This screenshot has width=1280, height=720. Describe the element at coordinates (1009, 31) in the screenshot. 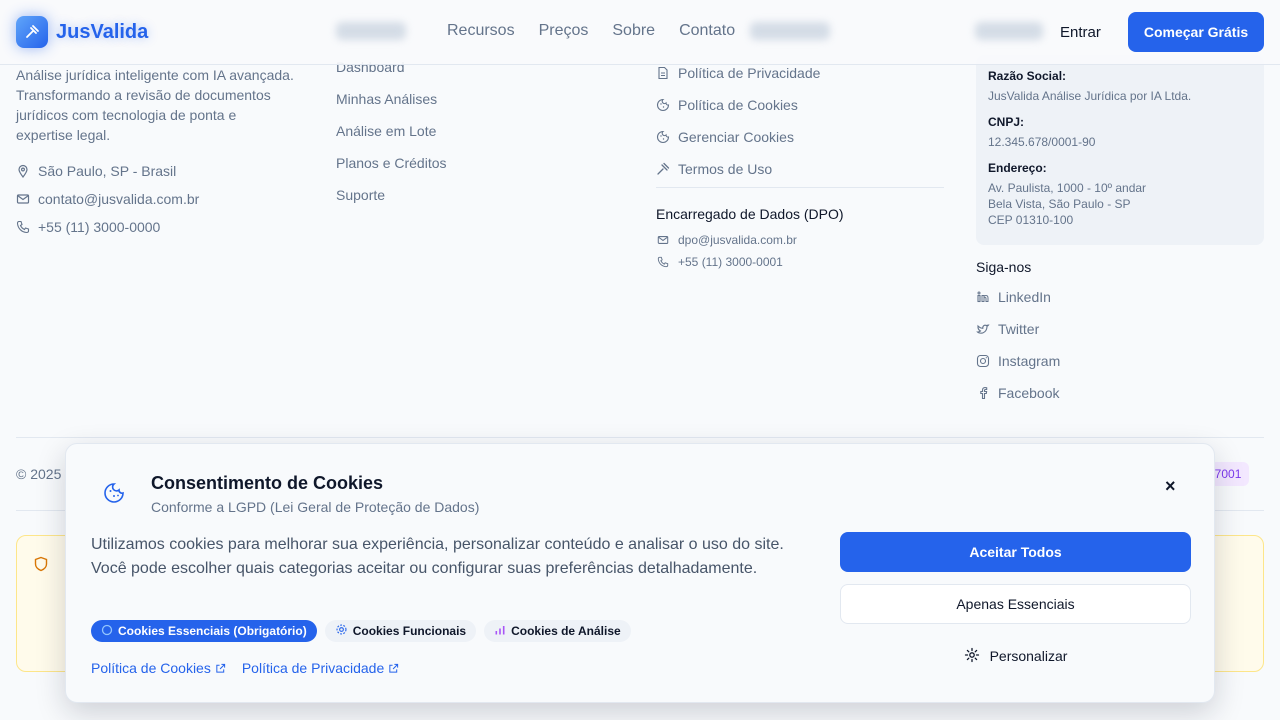

I see `blurred-header-item` at that location.